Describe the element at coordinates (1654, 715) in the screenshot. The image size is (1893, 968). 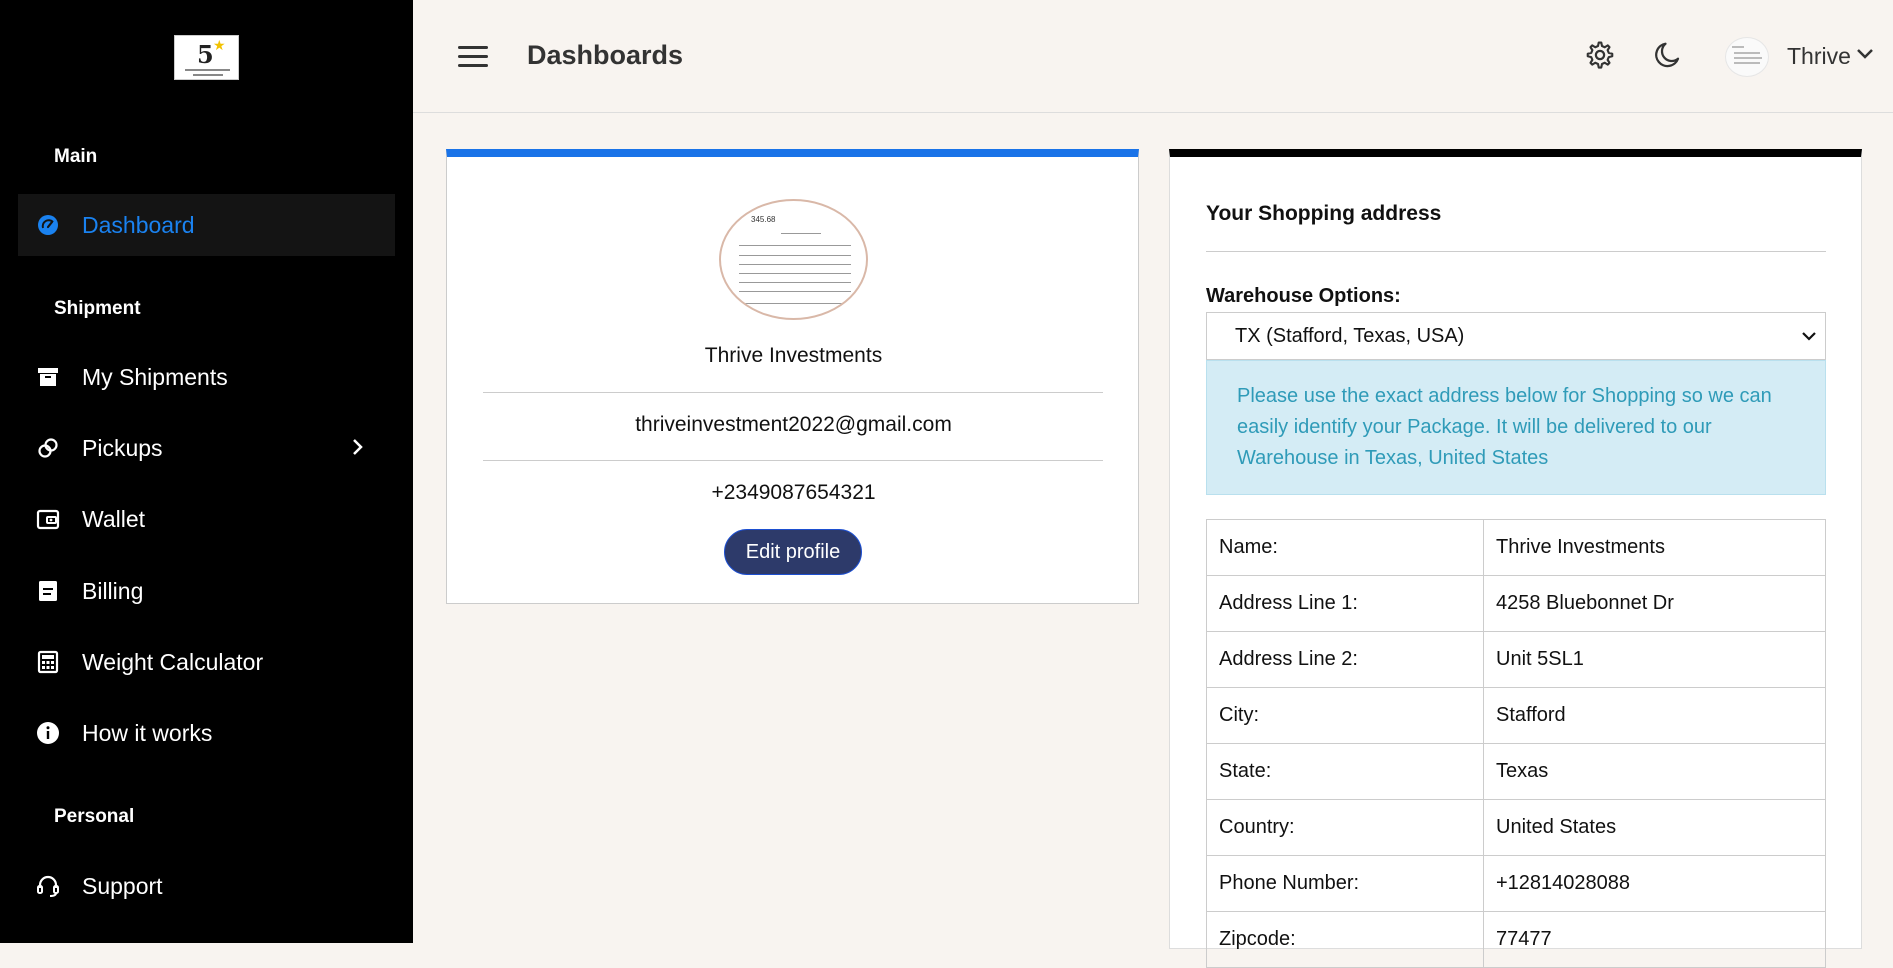
I see `address-value: Stafford` at that location.